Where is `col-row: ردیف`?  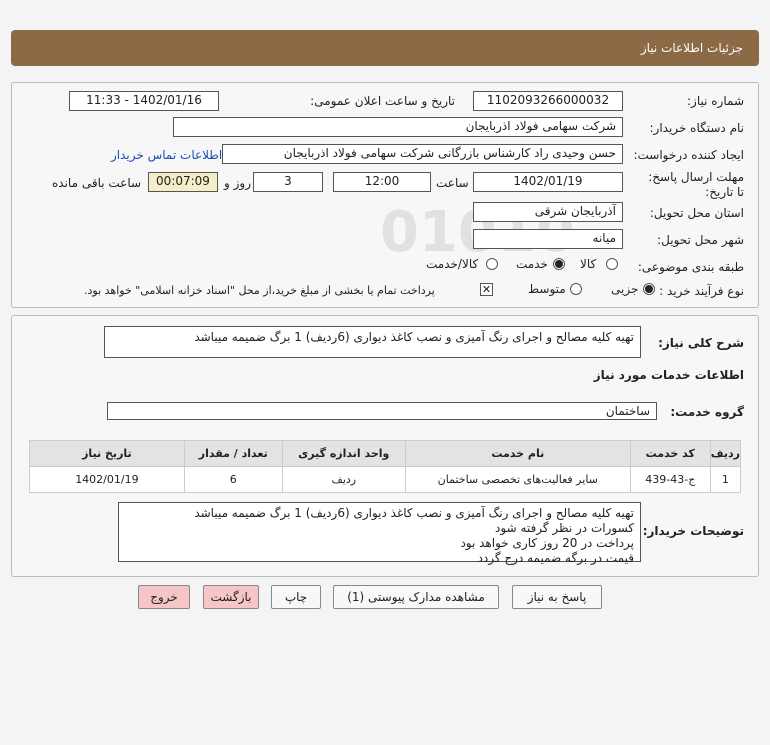 col-row: ردیف is located at coordinates (725, 453).